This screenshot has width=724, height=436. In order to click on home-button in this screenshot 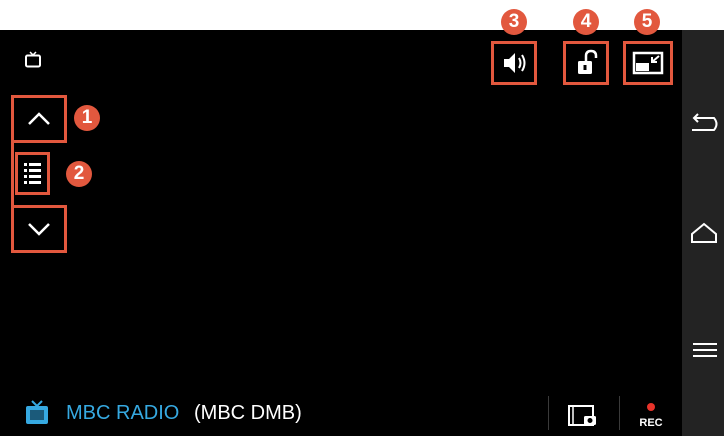, I will do `click(704, 234)`.